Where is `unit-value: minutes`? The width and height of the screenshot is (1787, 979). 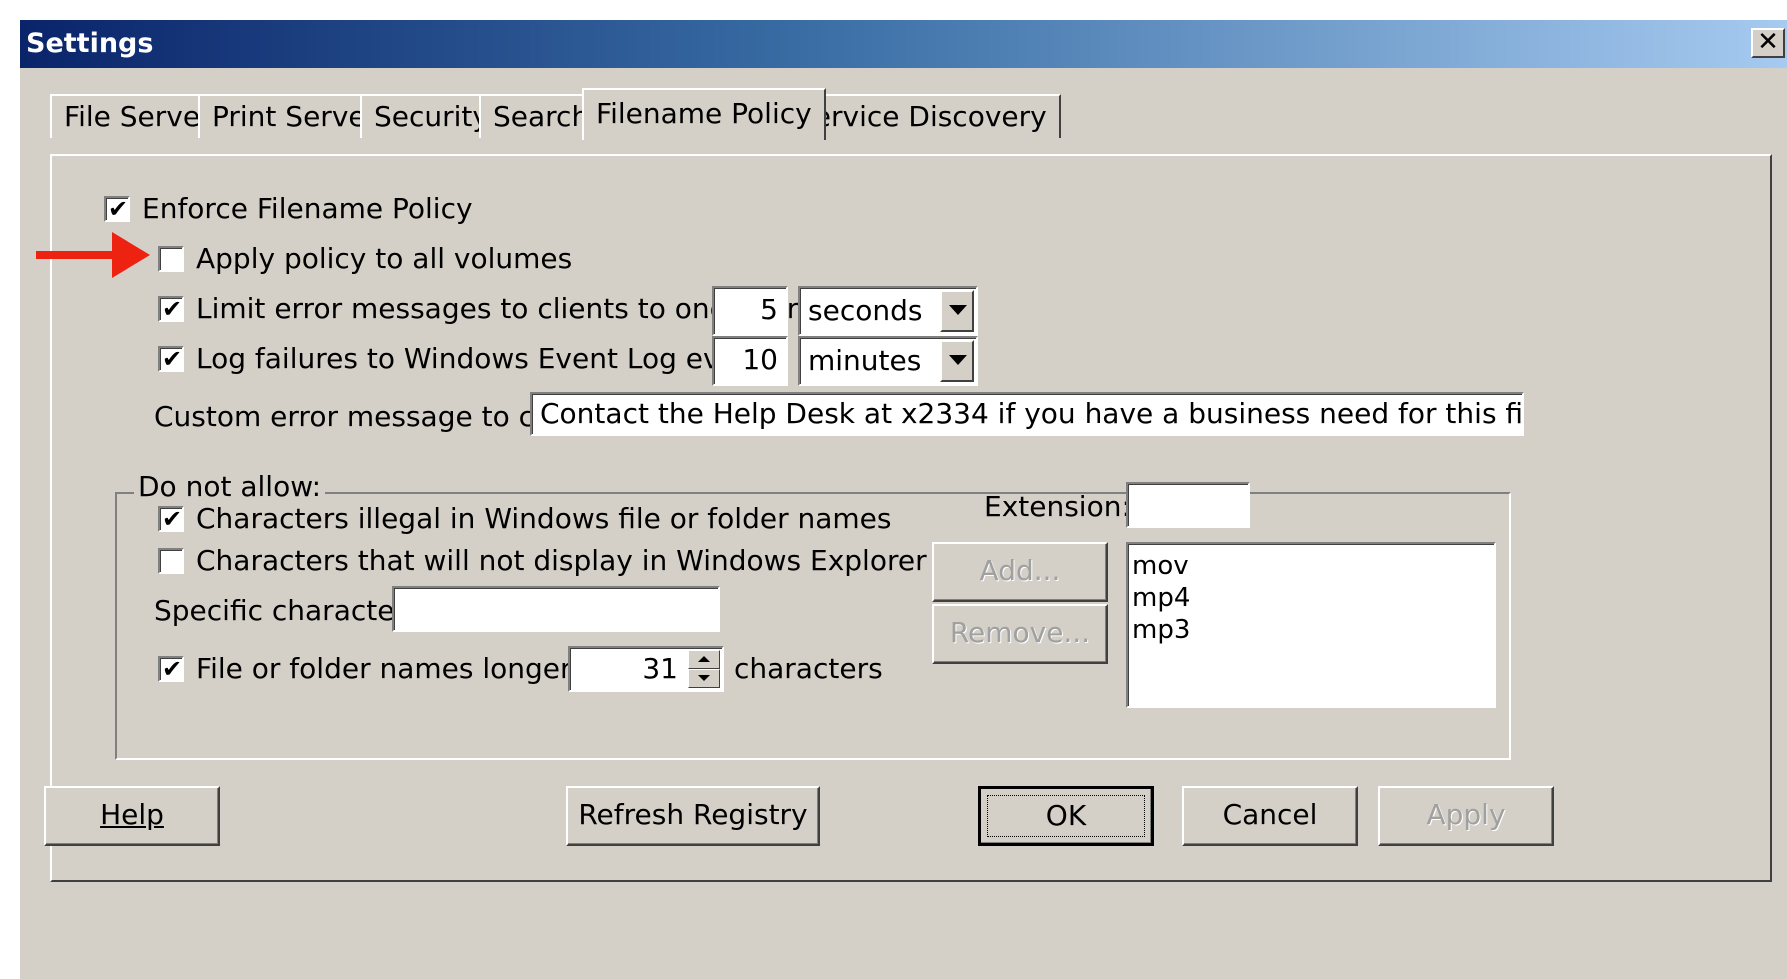 unit-value: minutes is located at coordinates (865, 360).